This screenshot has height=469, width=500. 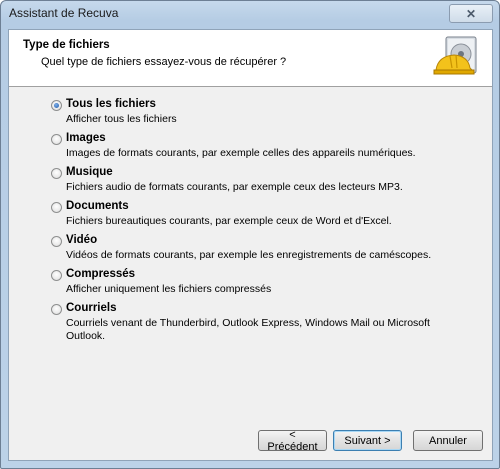 What do you see at coordinates (292, 441) in the screenshot?
I see `back-button: < Précédent` at bounding box center [292, 441].